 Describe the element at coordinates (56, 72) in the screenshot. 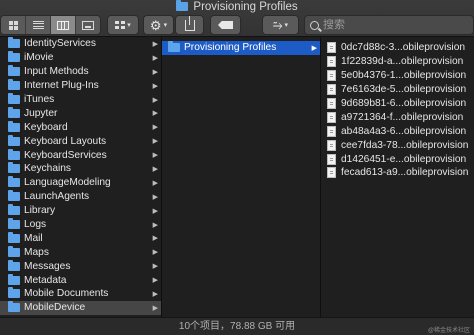

I see `item-label: Input Methods` at that location.